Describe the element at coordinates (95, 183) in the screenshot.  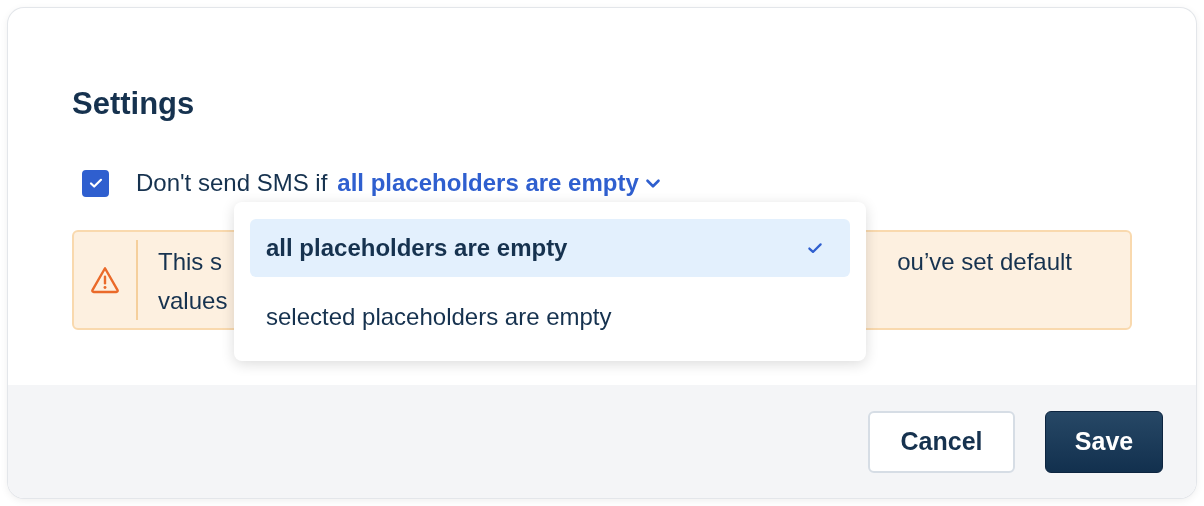
I see `checkbox` at that location.